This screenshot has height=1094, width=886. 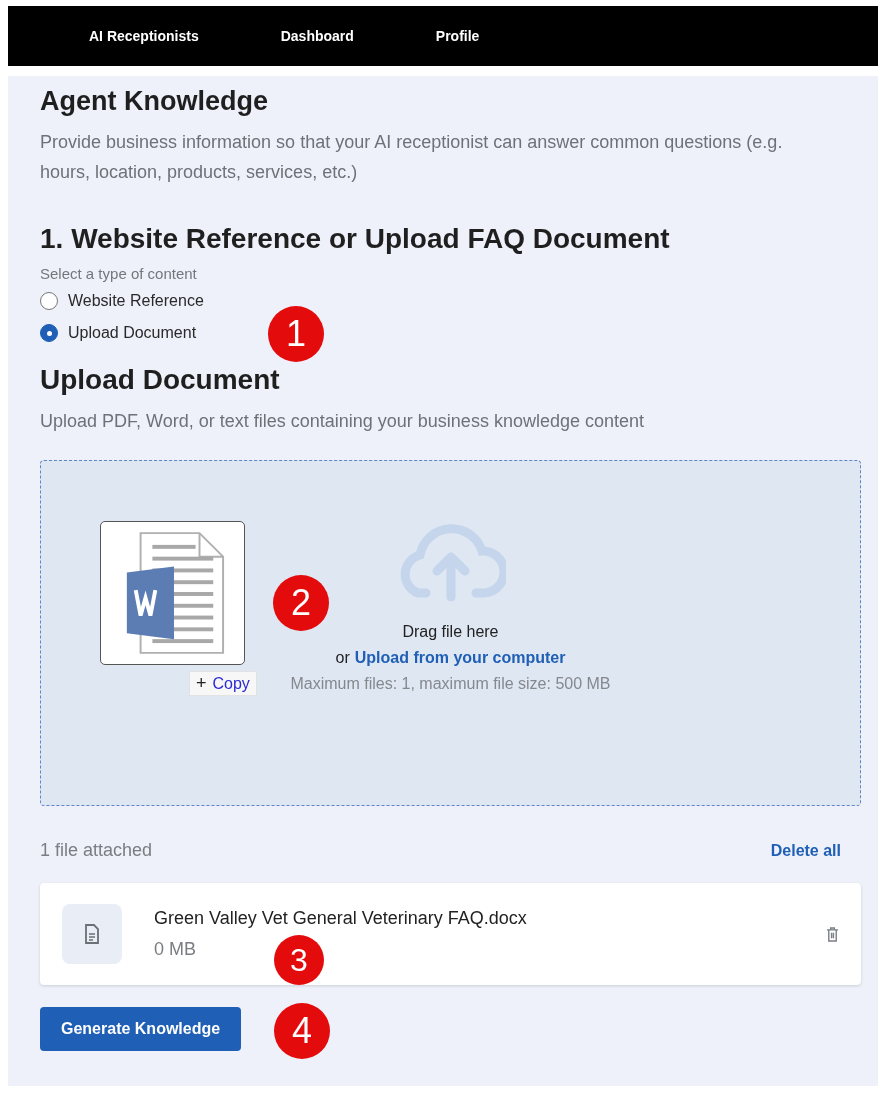 I want to click on trash-icon, so click(x=832, y=934).